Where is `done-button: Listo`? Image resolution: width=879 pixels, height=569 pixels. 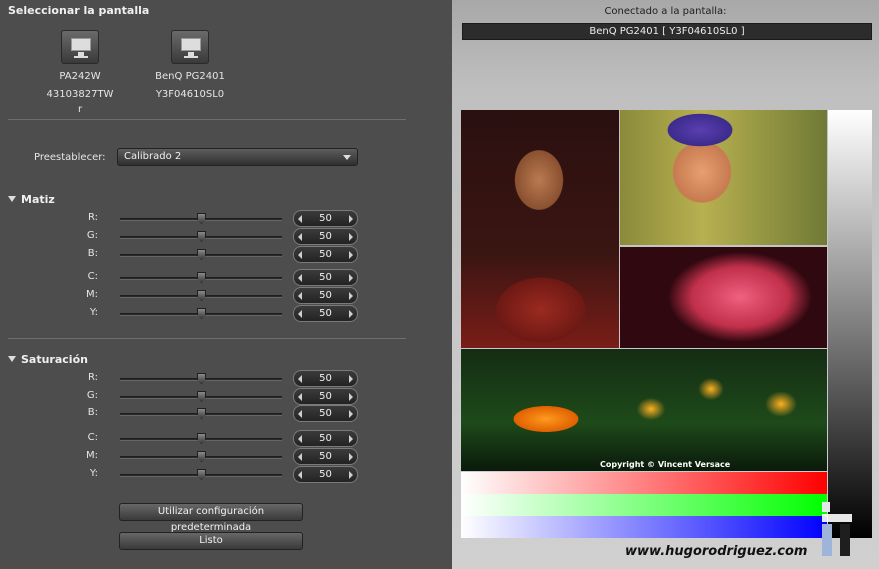 done-button: Listo is located at coordinates (211, 541).